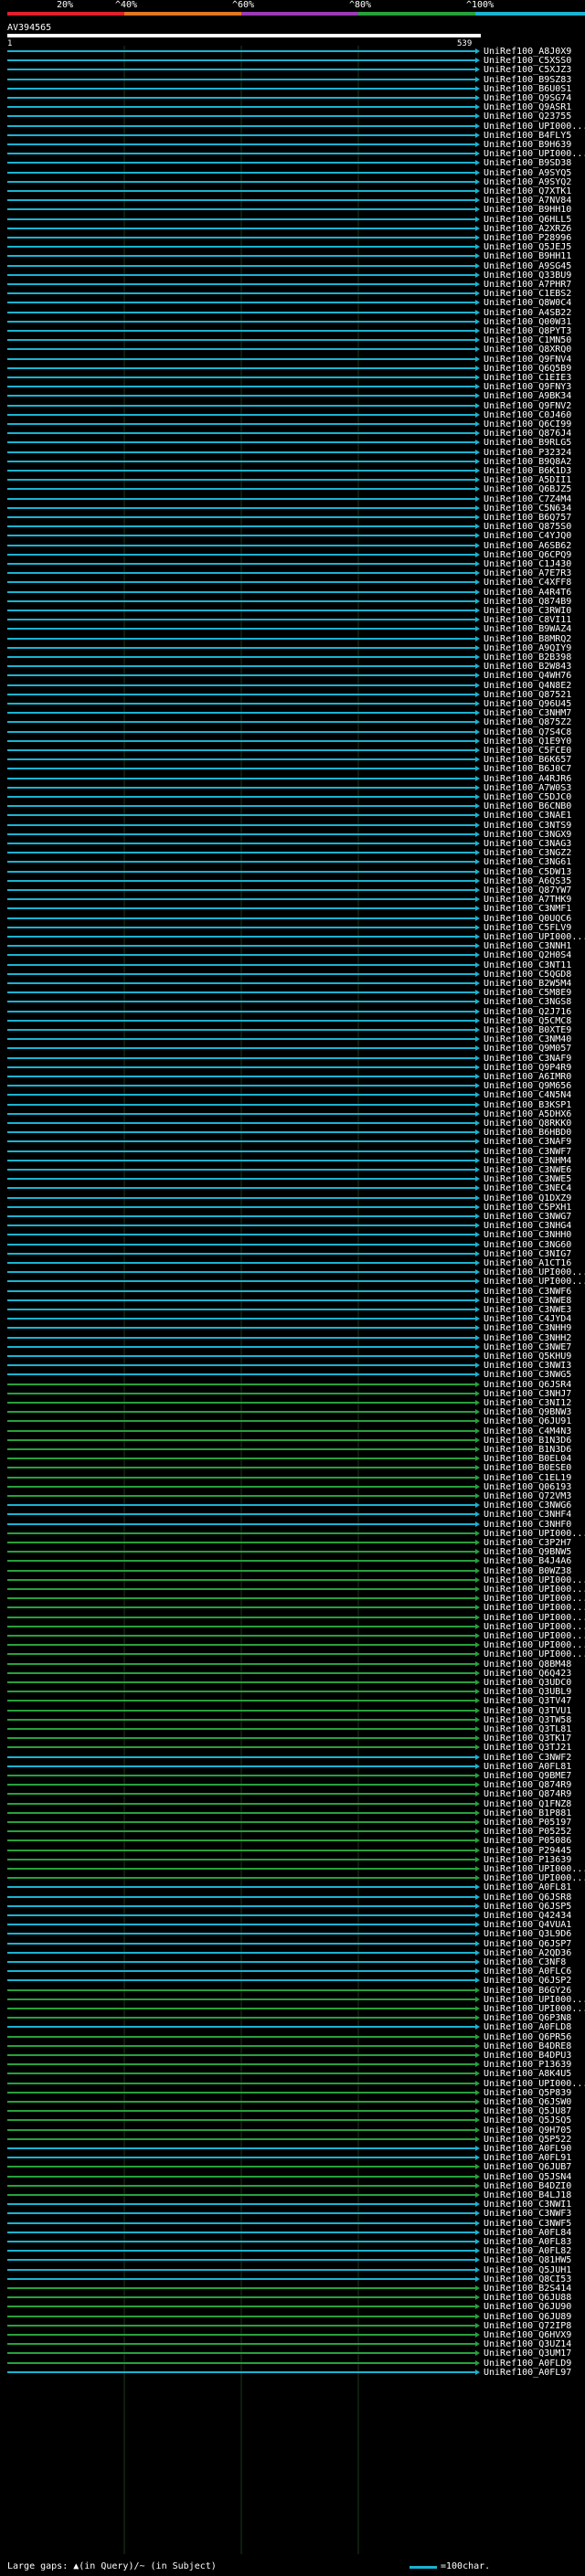 The width and height of the screenshot is (585, 2576). Describe the element at coordinates (528, 629) in the screenshot. I see `hit-label: UniRef100_B9WAZ4` at that location.